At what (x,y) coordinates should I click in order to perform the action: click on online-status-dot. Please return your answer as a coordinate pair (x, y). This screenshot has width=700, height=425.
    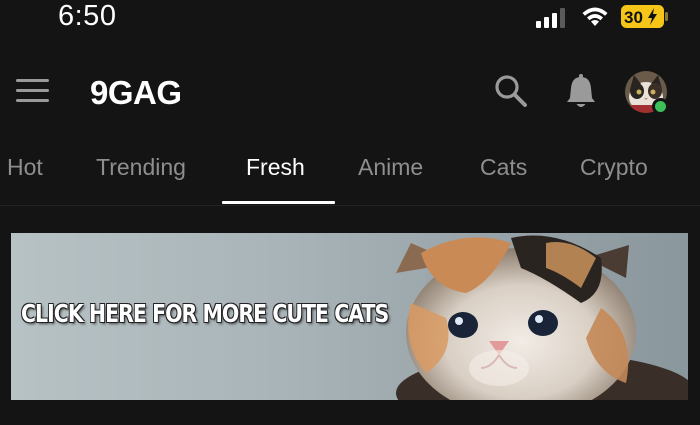
    Looking at the image, I should click on (660, 106).